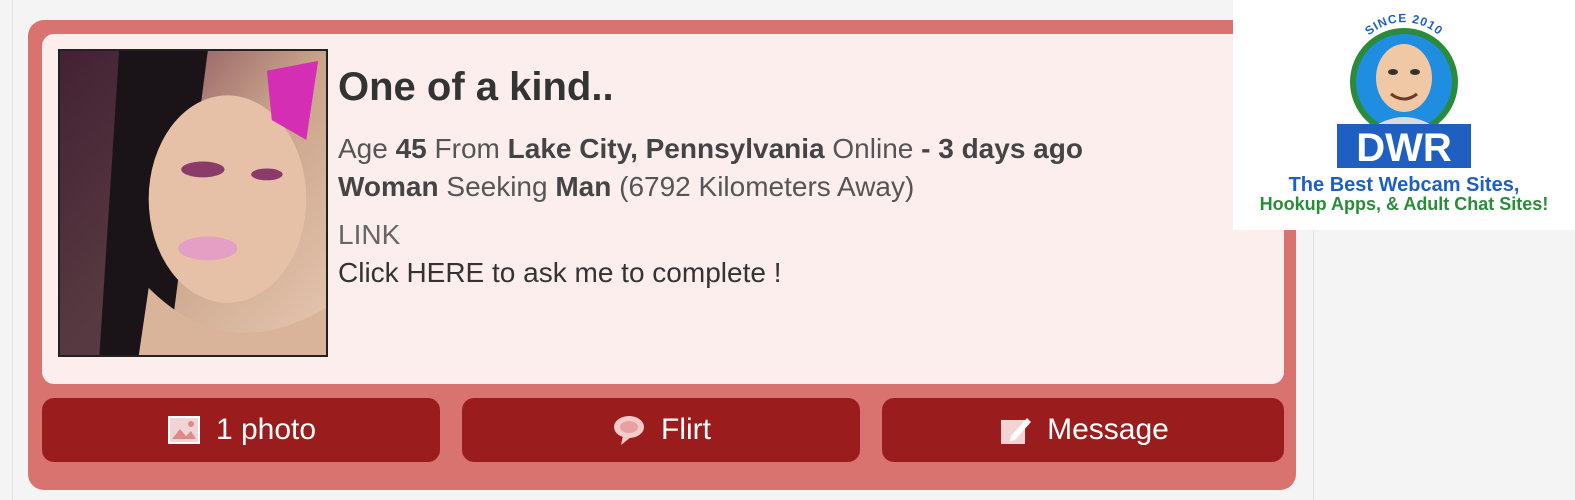 The height and width of the screenshot is (500, 1575). What do you see at coordinates (369, 234) in the screenshot?
I see `link-label: LINK` at bounding box center [369, 234].